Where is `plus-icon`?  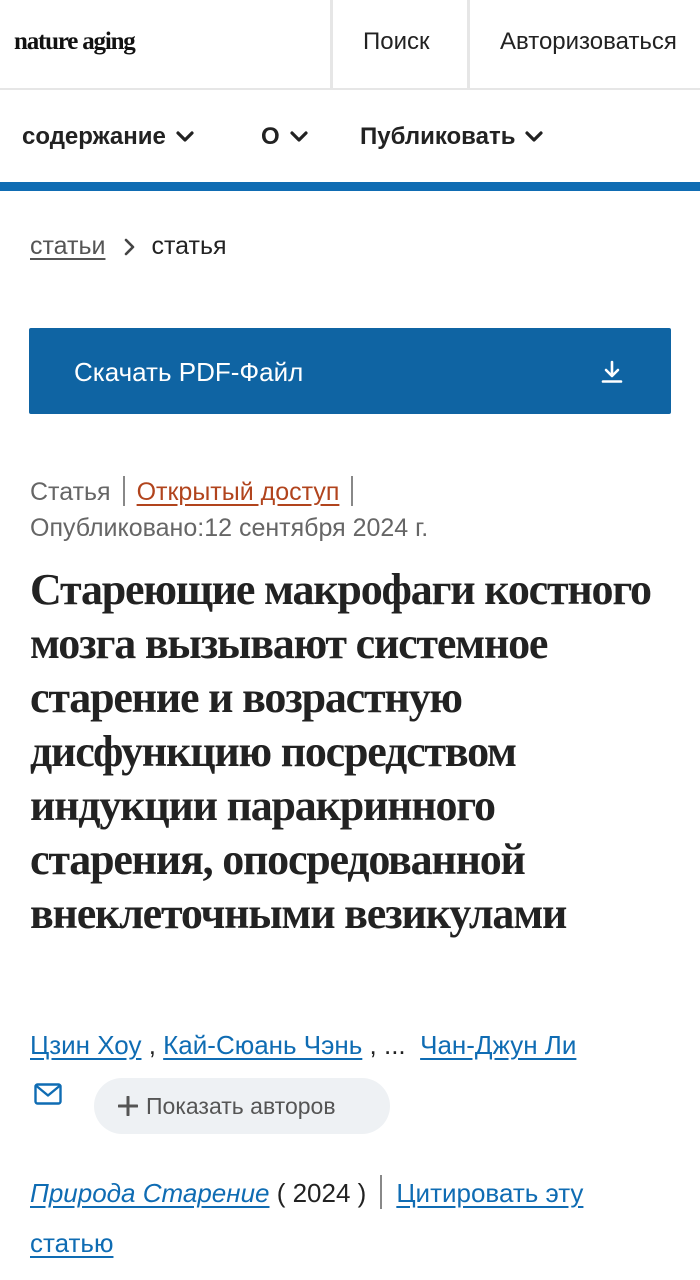
plus-icon is located at coordinates (128, 1106).